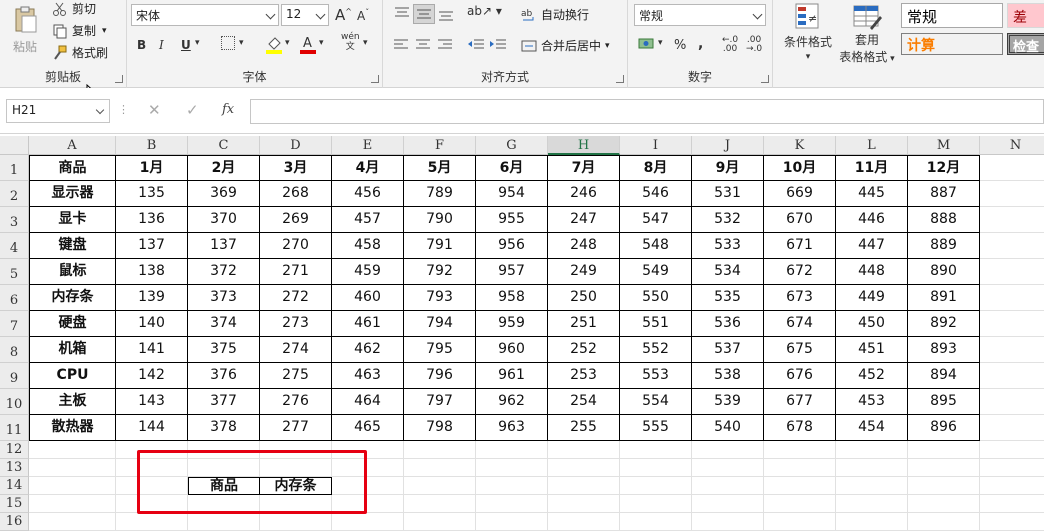  What do you see at coordinates (72, 402) in the screenshot?
I see `table-cell: 主板` at bounding box center [72, 402].